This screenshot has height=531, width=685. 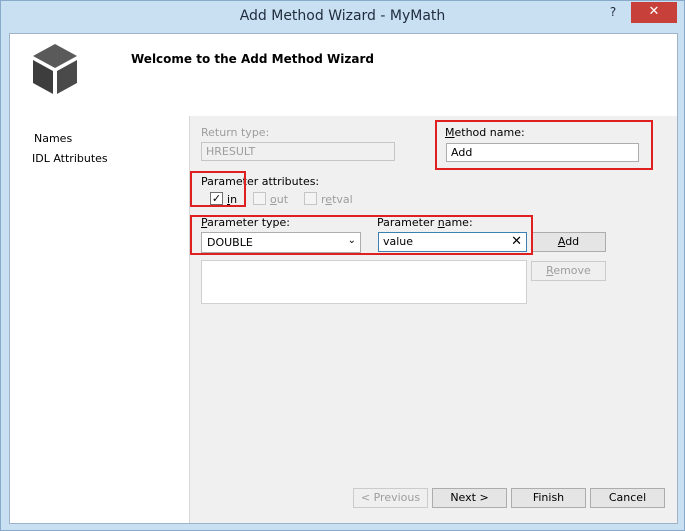 What do you see at coordinates (55, 70) in the screenshot?
I see `wizard-cube-icon` at bounding box center [55, 70].